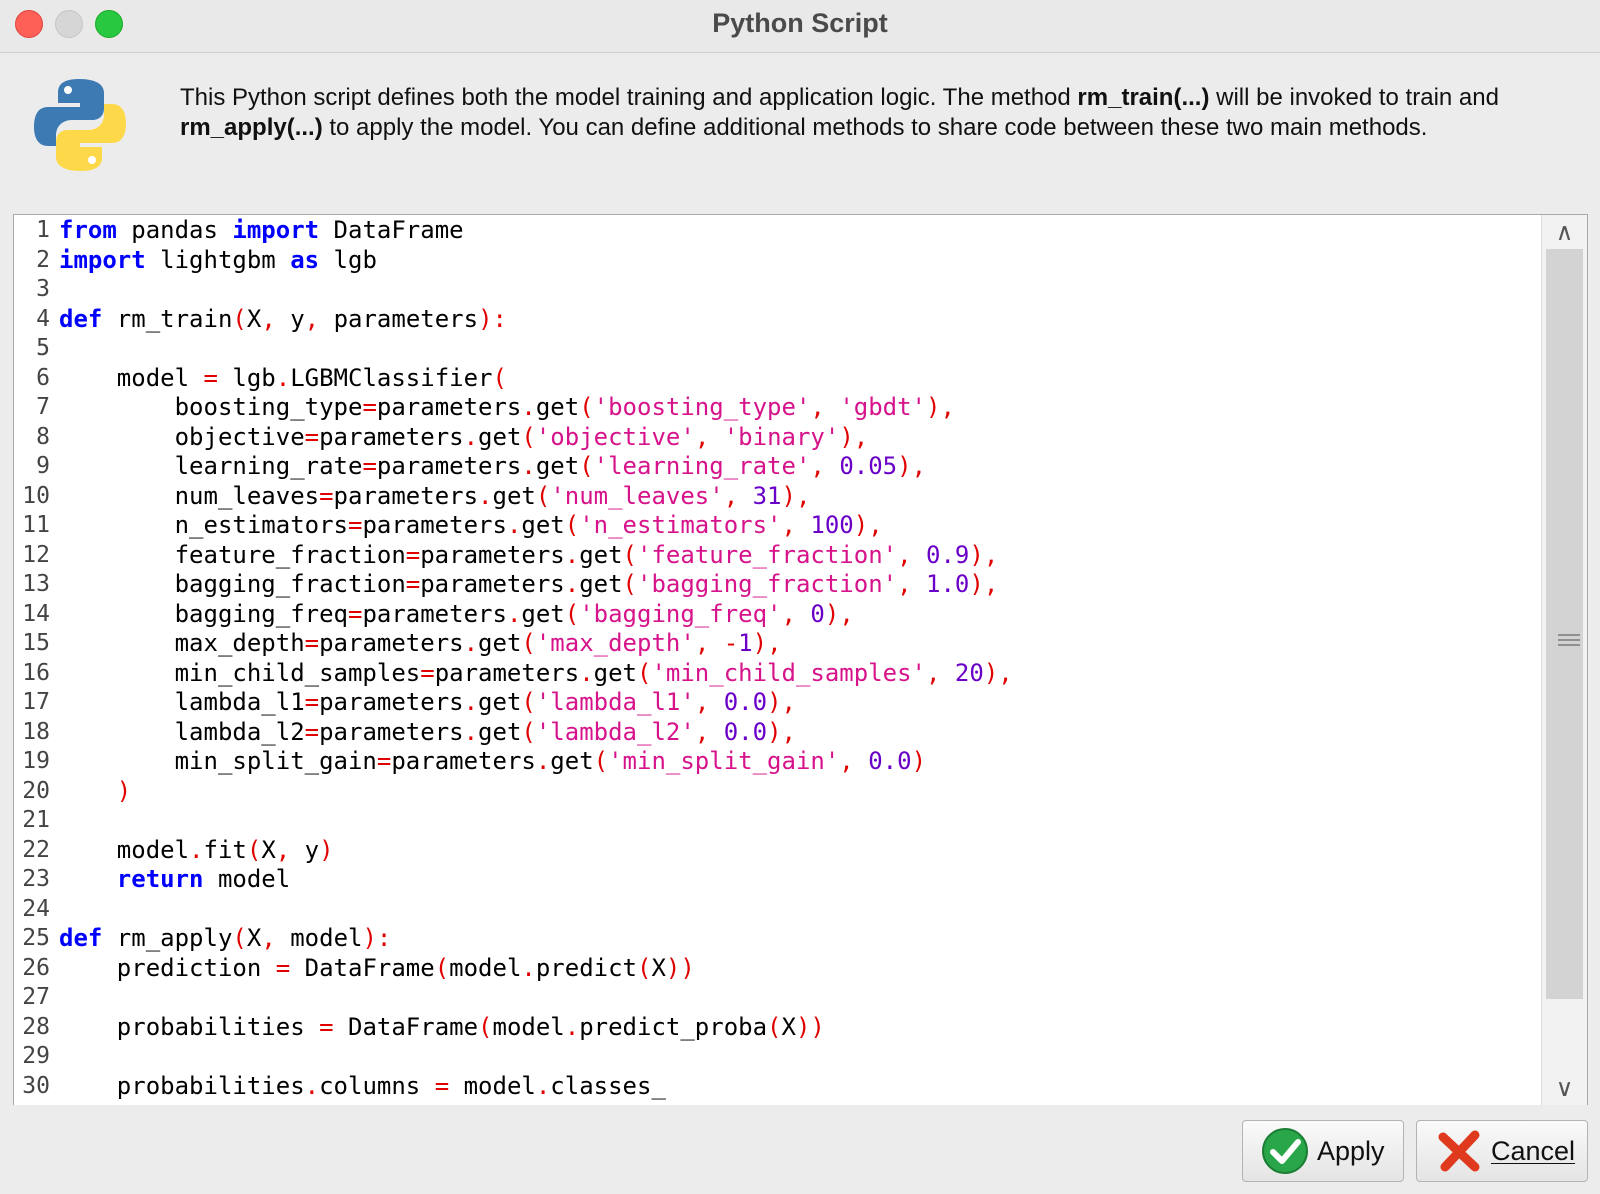  Describe the element at coordinates (240, 672) in the screenshot. I see `code-token: min_child_samples` at that location.